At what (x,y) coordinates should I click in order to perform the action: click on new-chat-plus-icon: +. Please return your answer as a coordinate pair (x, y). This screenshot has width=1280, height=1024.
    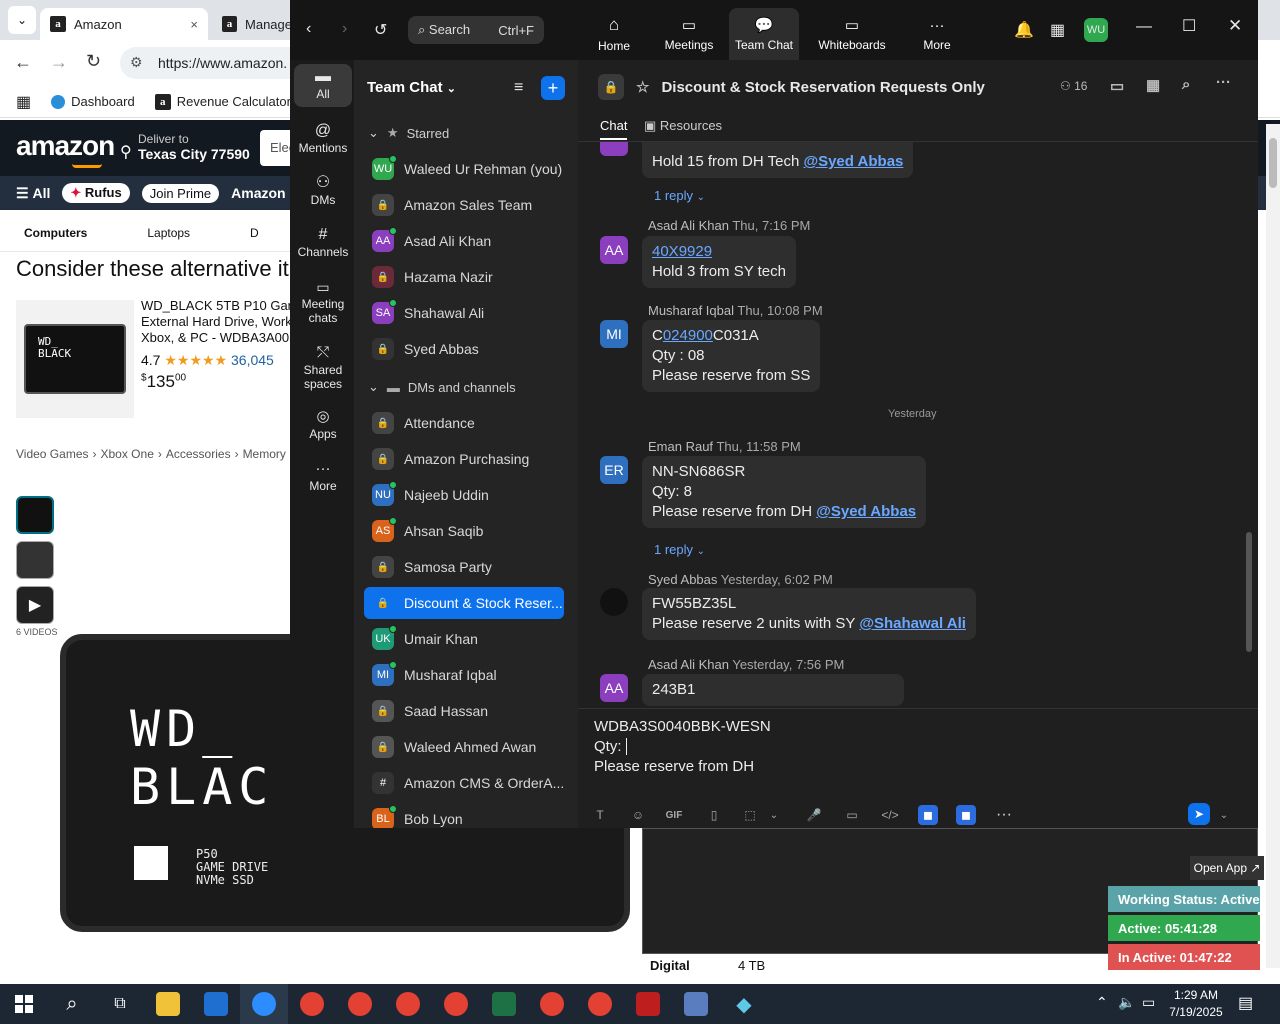
    Looking at the image, I should click on (553, 88).